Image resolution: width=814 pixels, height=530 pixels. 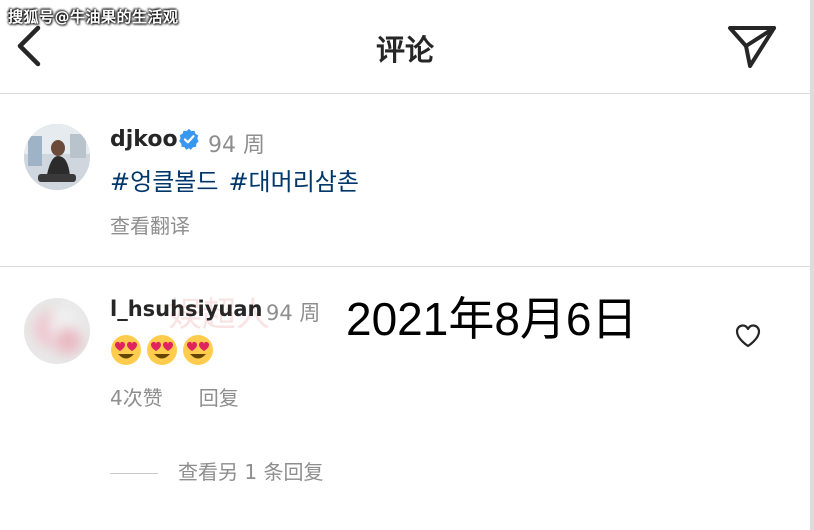 I want to click on comment-timestamp: 94 周, so click(x=293, y=313).